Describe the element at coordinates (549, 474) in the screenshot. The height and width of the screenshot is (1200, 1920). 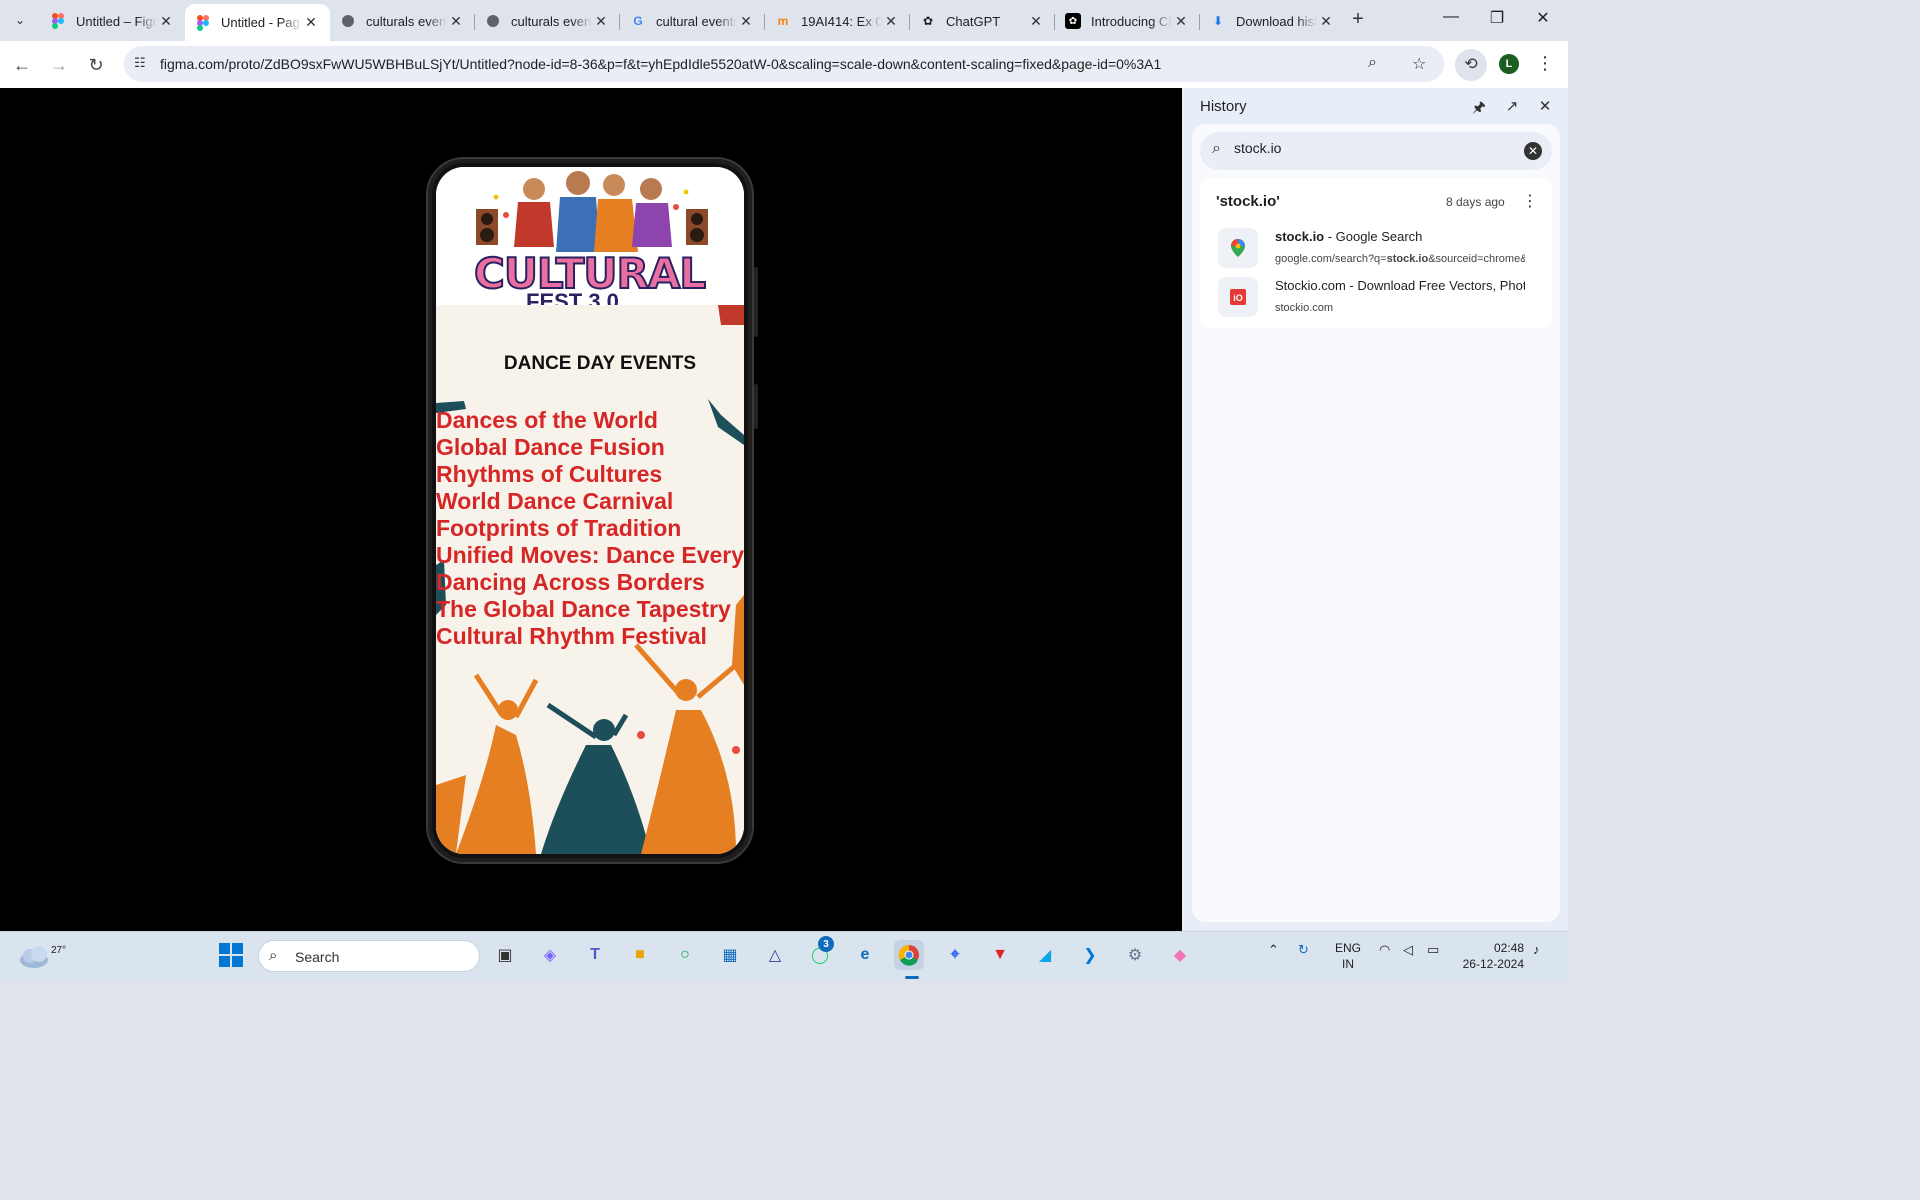
I see `event-item: Rhythms of Cultures` at that location.